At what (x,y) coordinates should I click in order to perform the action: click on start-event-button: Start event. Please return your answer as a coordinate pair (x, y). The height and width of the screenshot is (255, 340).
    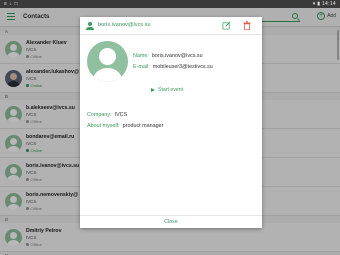
    Looking at the image, I should click on (167, 90).